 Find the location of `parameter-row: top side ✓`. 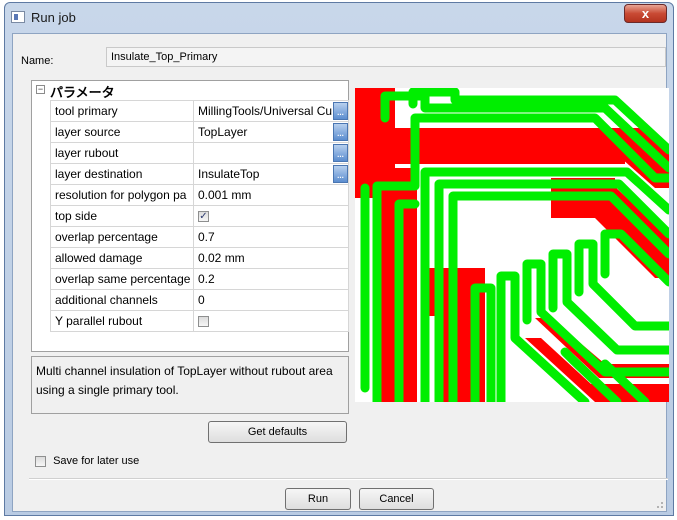

parameter-row: top side ✓ is located at coordinates (199, 216).